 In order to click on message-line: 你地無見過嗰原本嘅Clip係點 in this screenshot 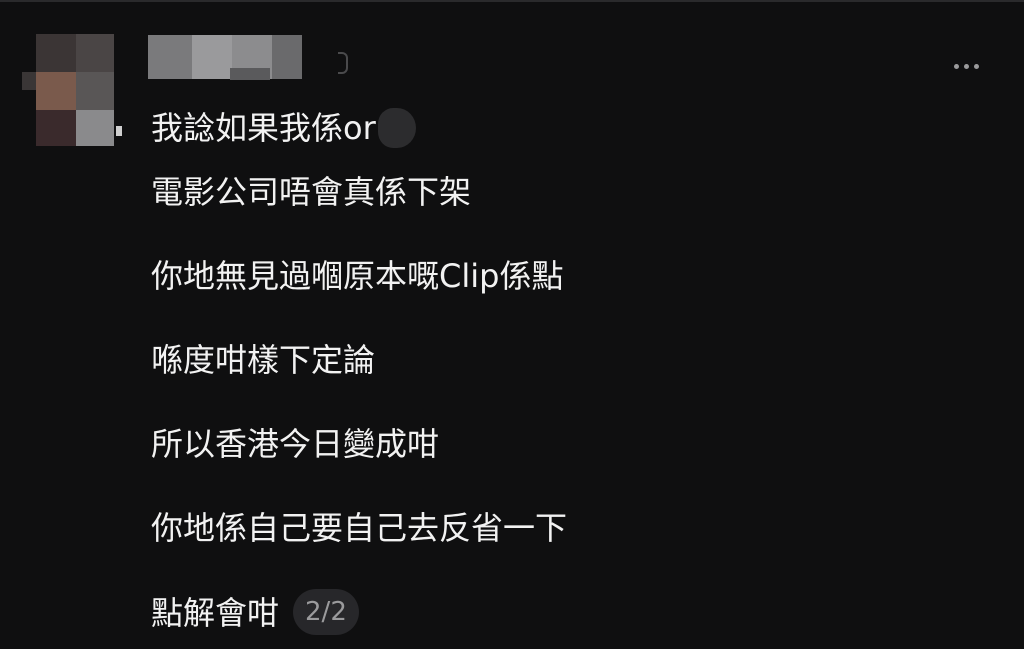, I will do `click(357, 276)`.